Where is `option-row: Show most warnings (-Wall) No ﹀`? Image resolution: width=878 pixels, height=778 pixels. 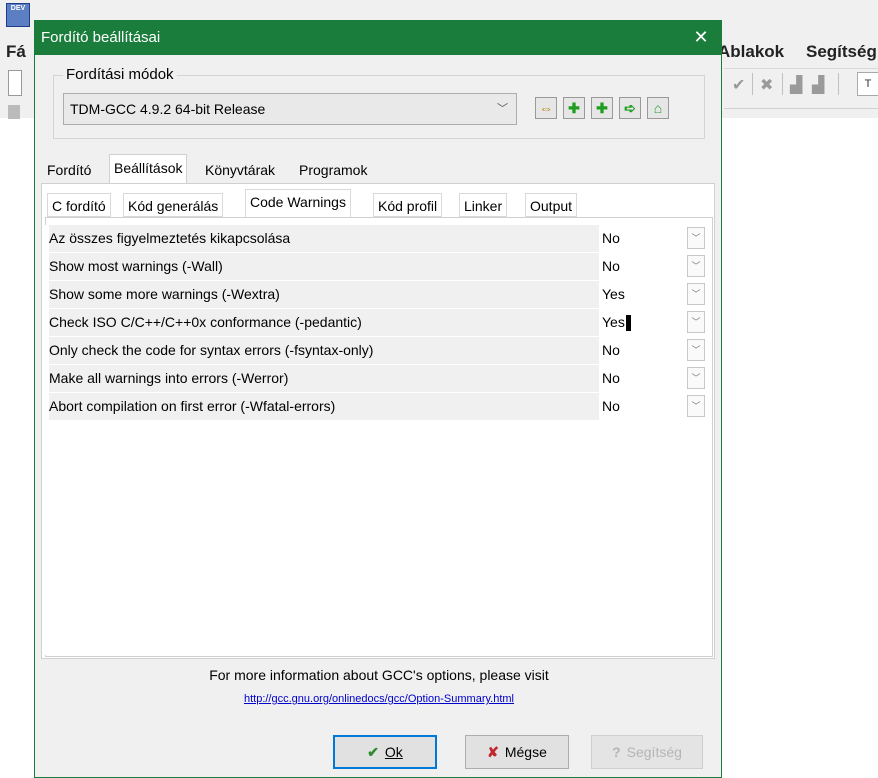
option-row: Show most warnings (-Wall) No ﹀ is located at coordinates (378, 267).